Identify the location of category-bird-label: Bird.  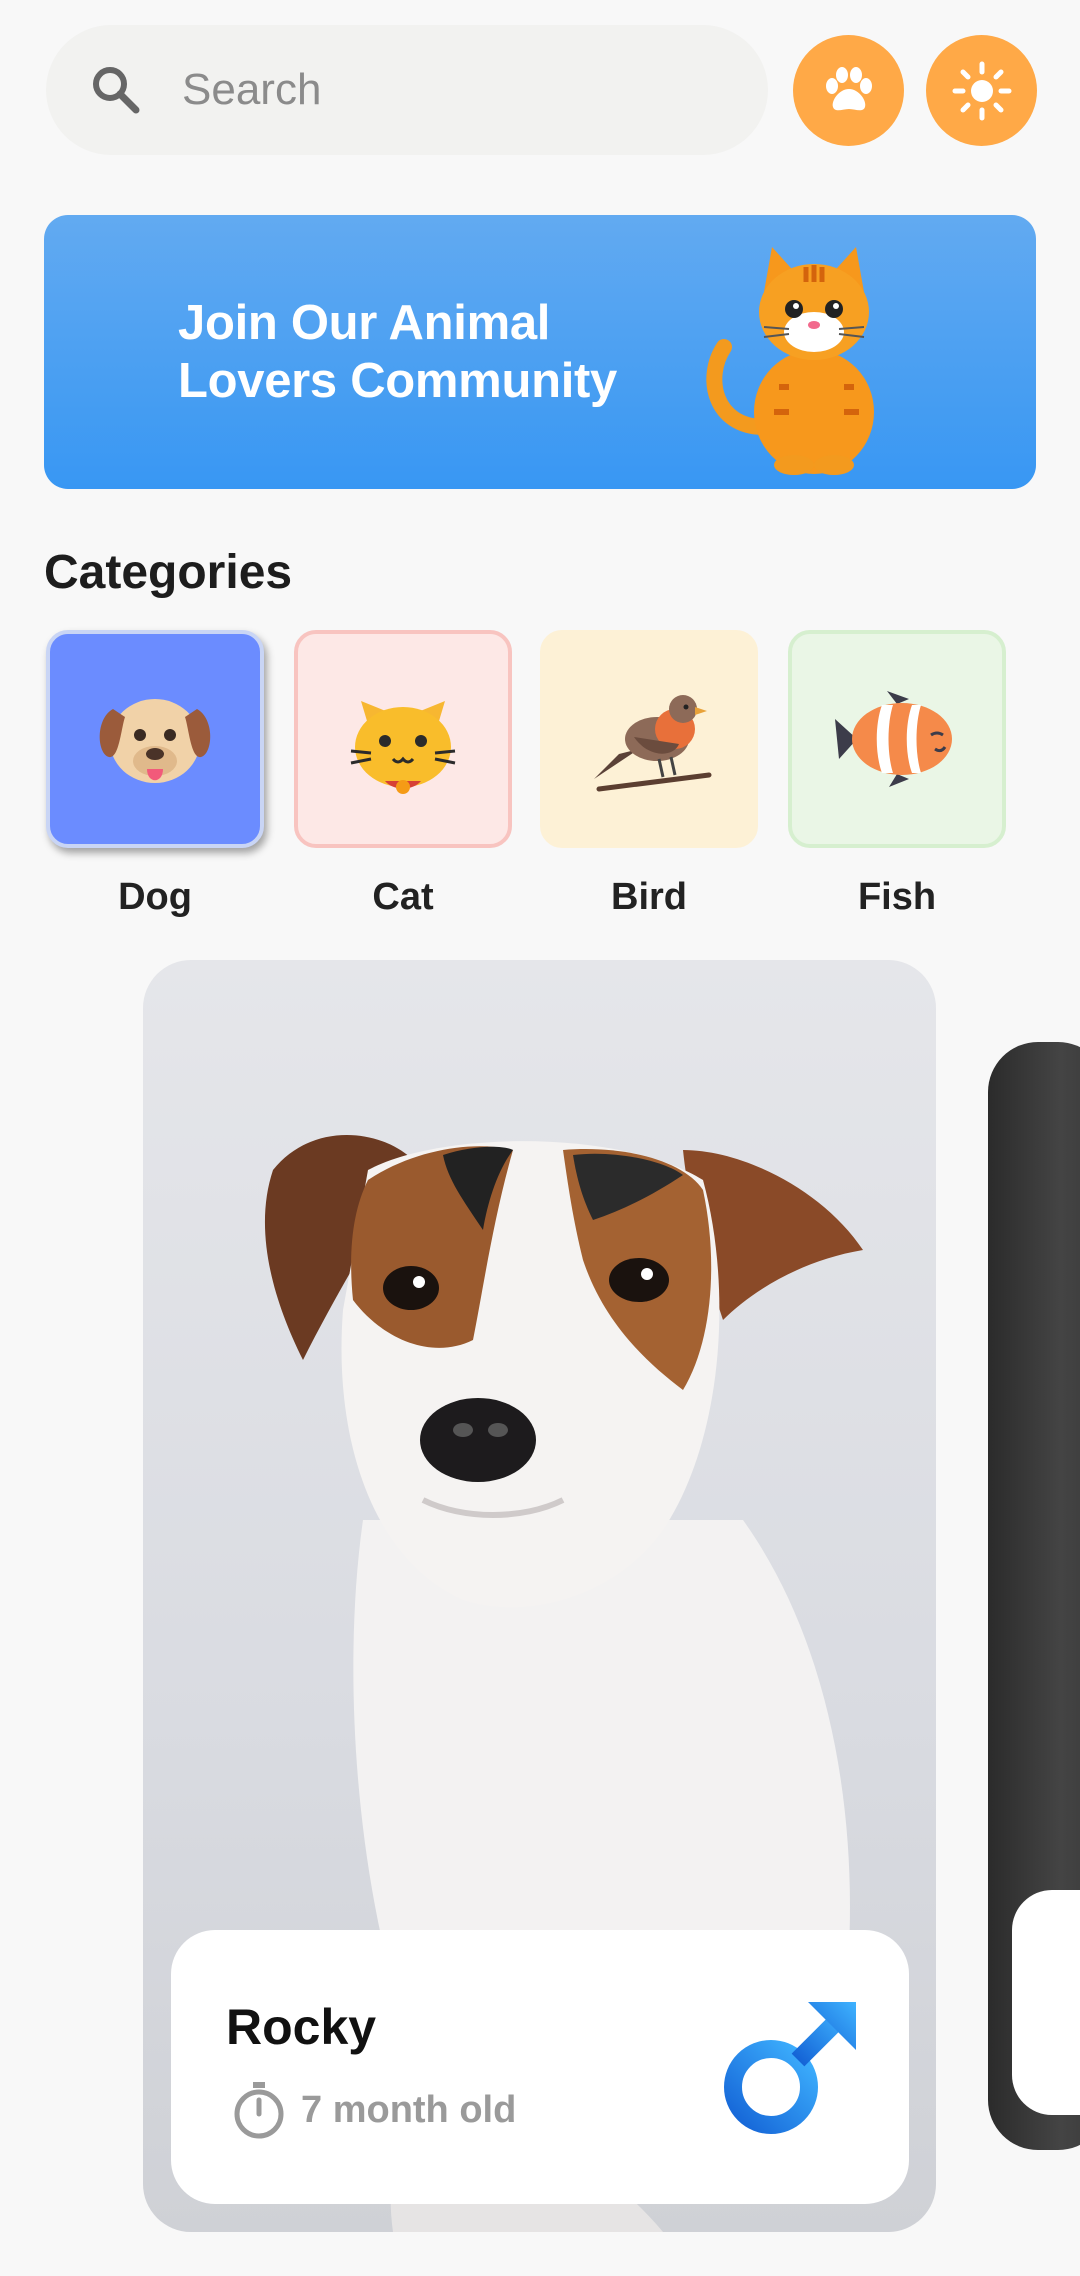
(649, 897).